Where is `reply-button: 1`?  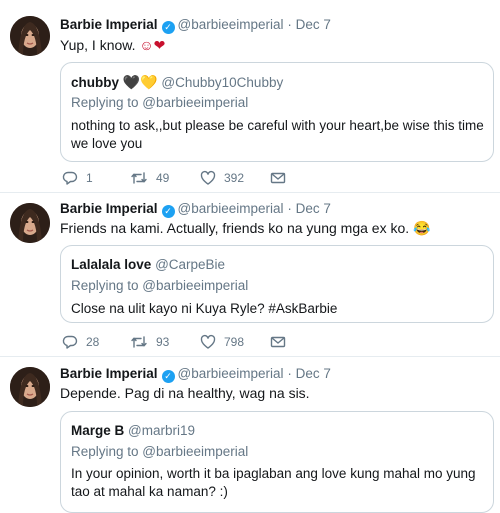
reply-button: 1 is located at coordinates (77, 178).